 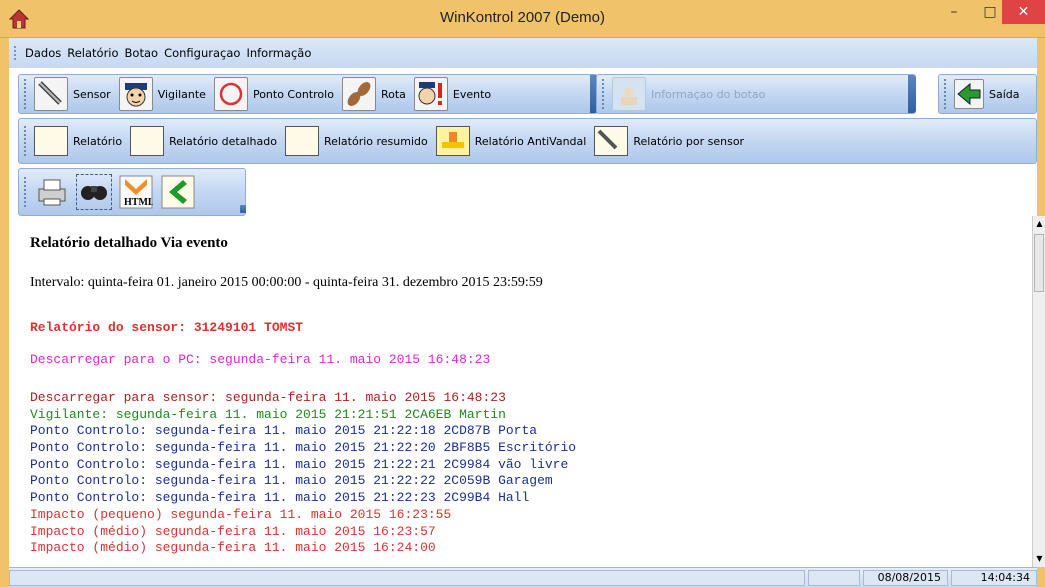 What do you see at coordinates (393, 94) in the screenshot?
I see `rota-label: Rota` at bounding box center [393, 94].